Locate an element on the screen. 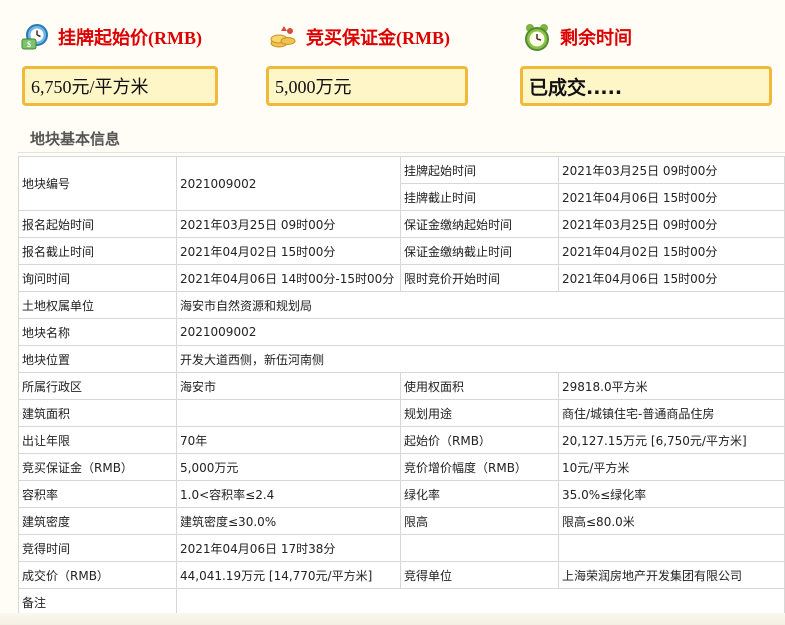  cell-label: 地块名称 is located at coordinates (97, 332).